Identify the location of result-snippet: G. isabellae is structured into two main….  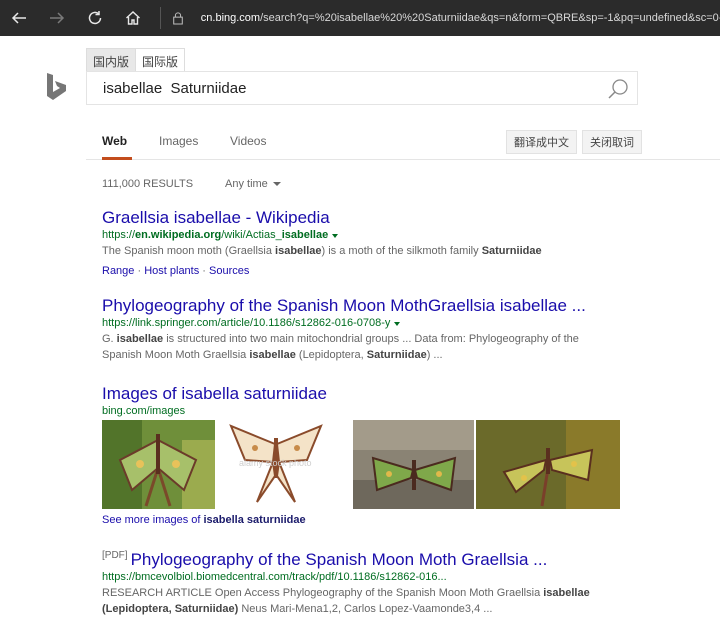
(340, 347).